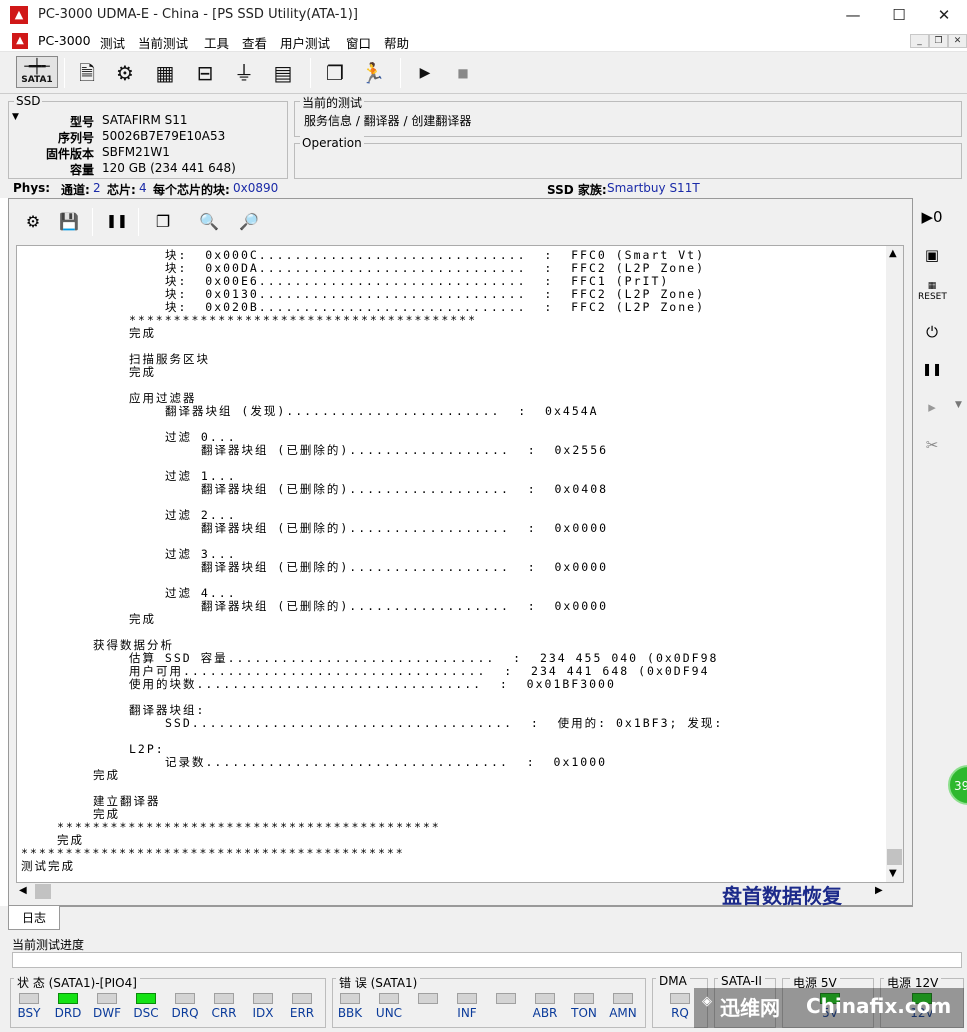 This screenshot has width=967, height=1032. I want to click on find-next-button: 🔎, so click(249, 222).